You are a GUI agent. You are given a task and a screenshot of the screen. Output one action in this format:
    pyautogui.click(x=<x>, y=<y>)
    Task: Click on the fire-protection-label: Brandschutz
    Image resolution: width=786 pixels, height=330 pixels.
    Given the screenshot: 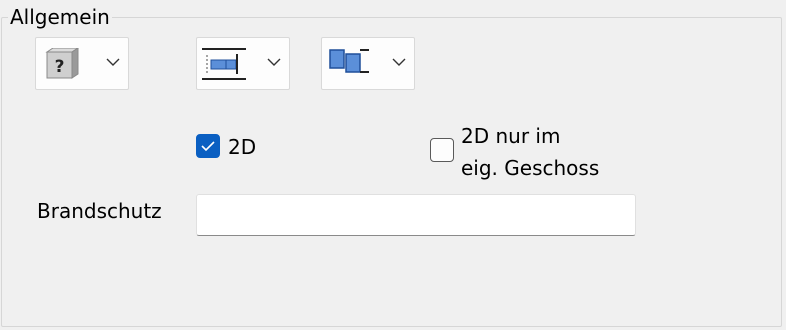 What is the action you would take?
    pyautogui.click(x=99, y=211)
    